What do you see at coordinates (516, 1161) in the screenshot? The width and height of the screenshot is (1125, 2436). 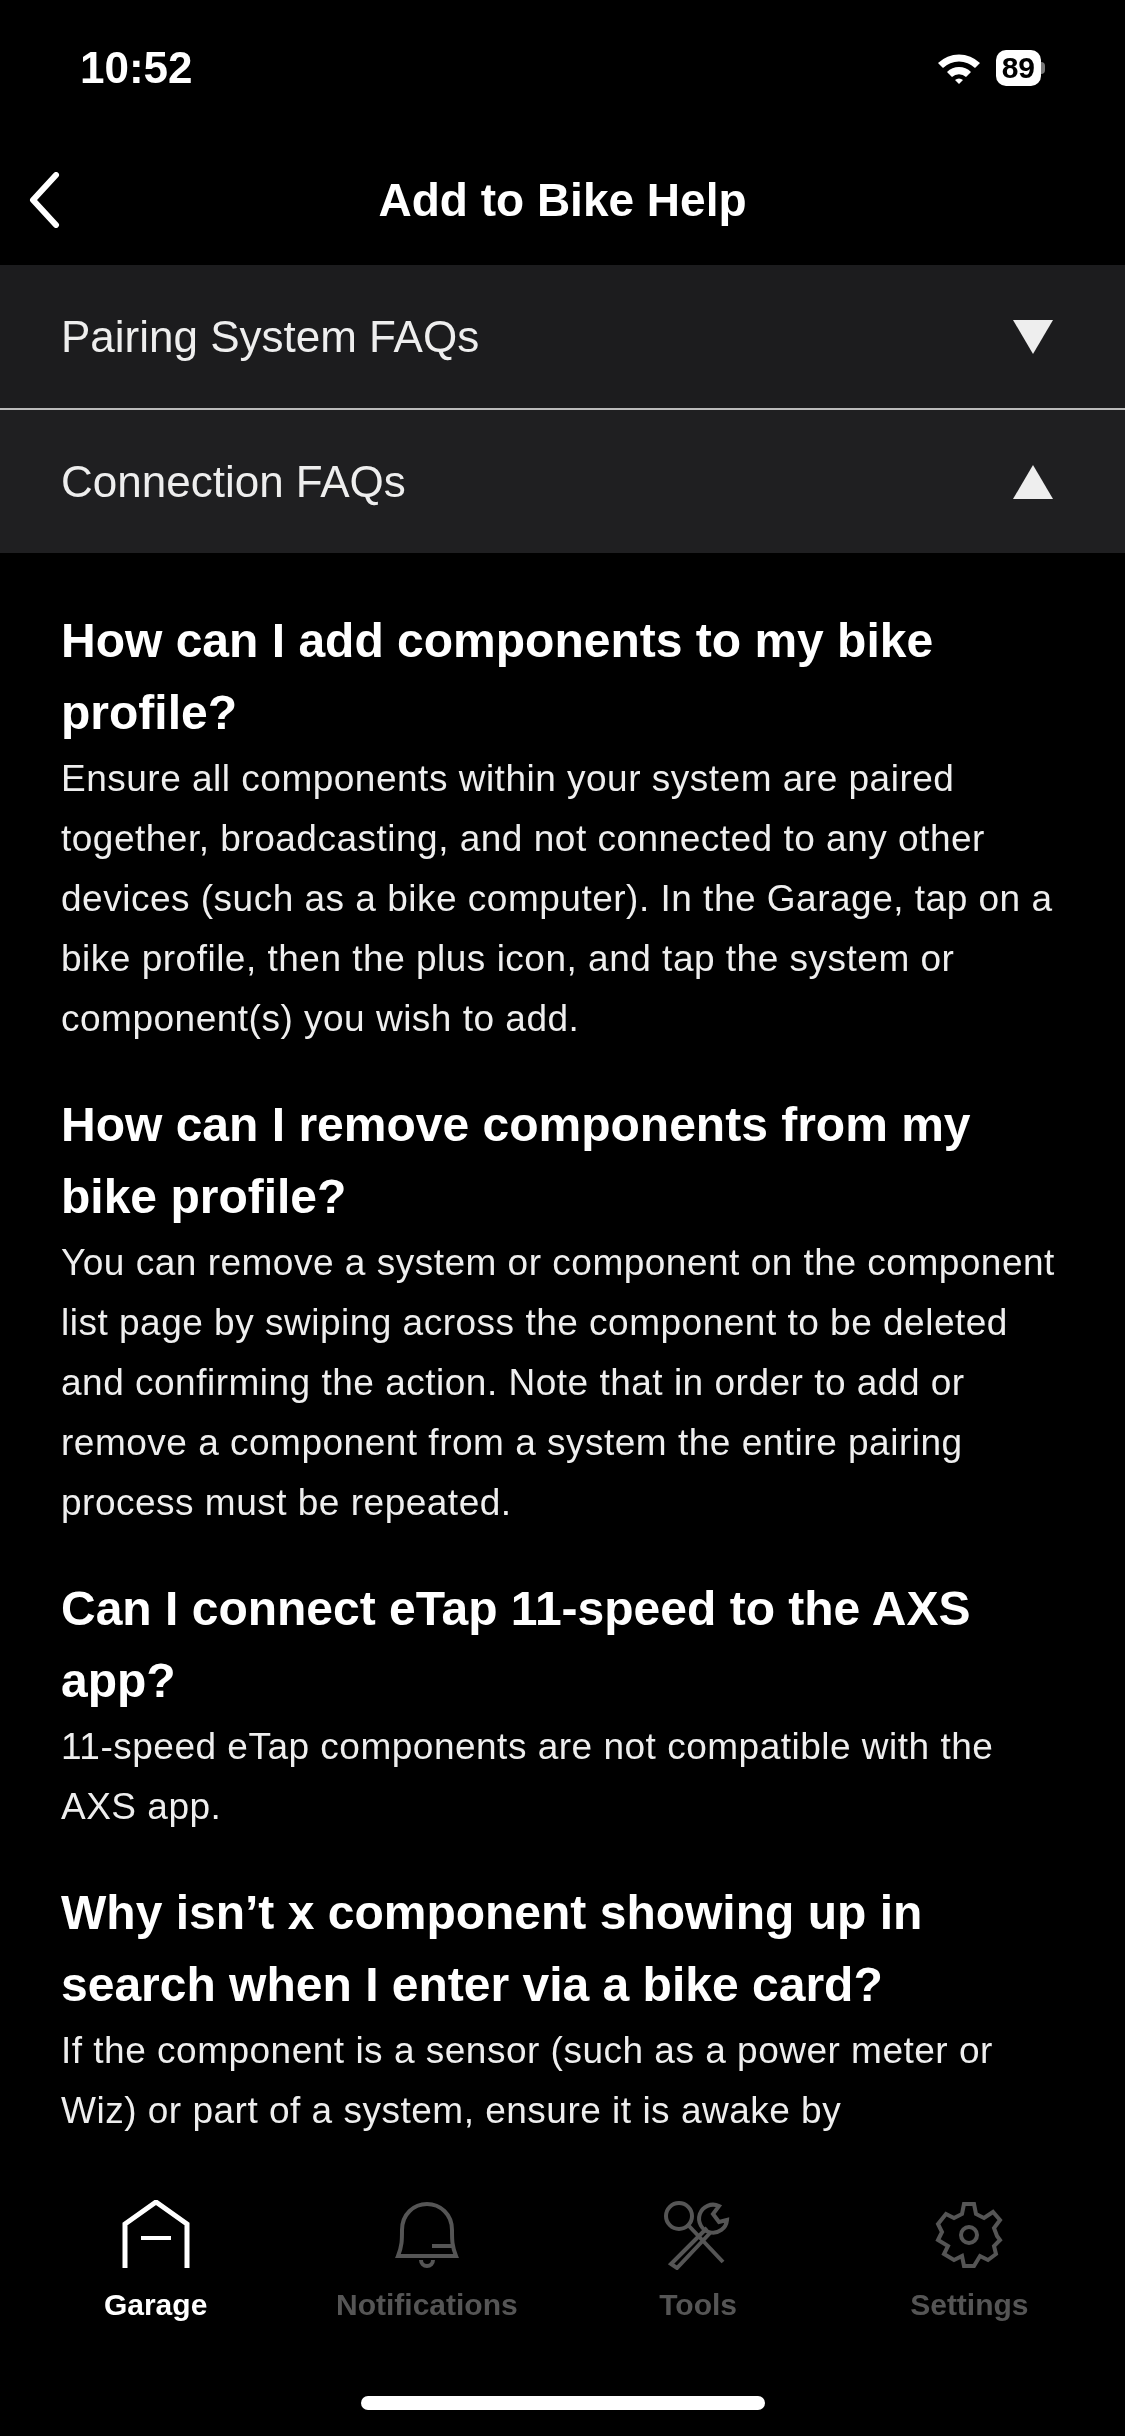 I see `faq-question: How can I remove components from my bike profile?` at bounding box center [516, 1161].